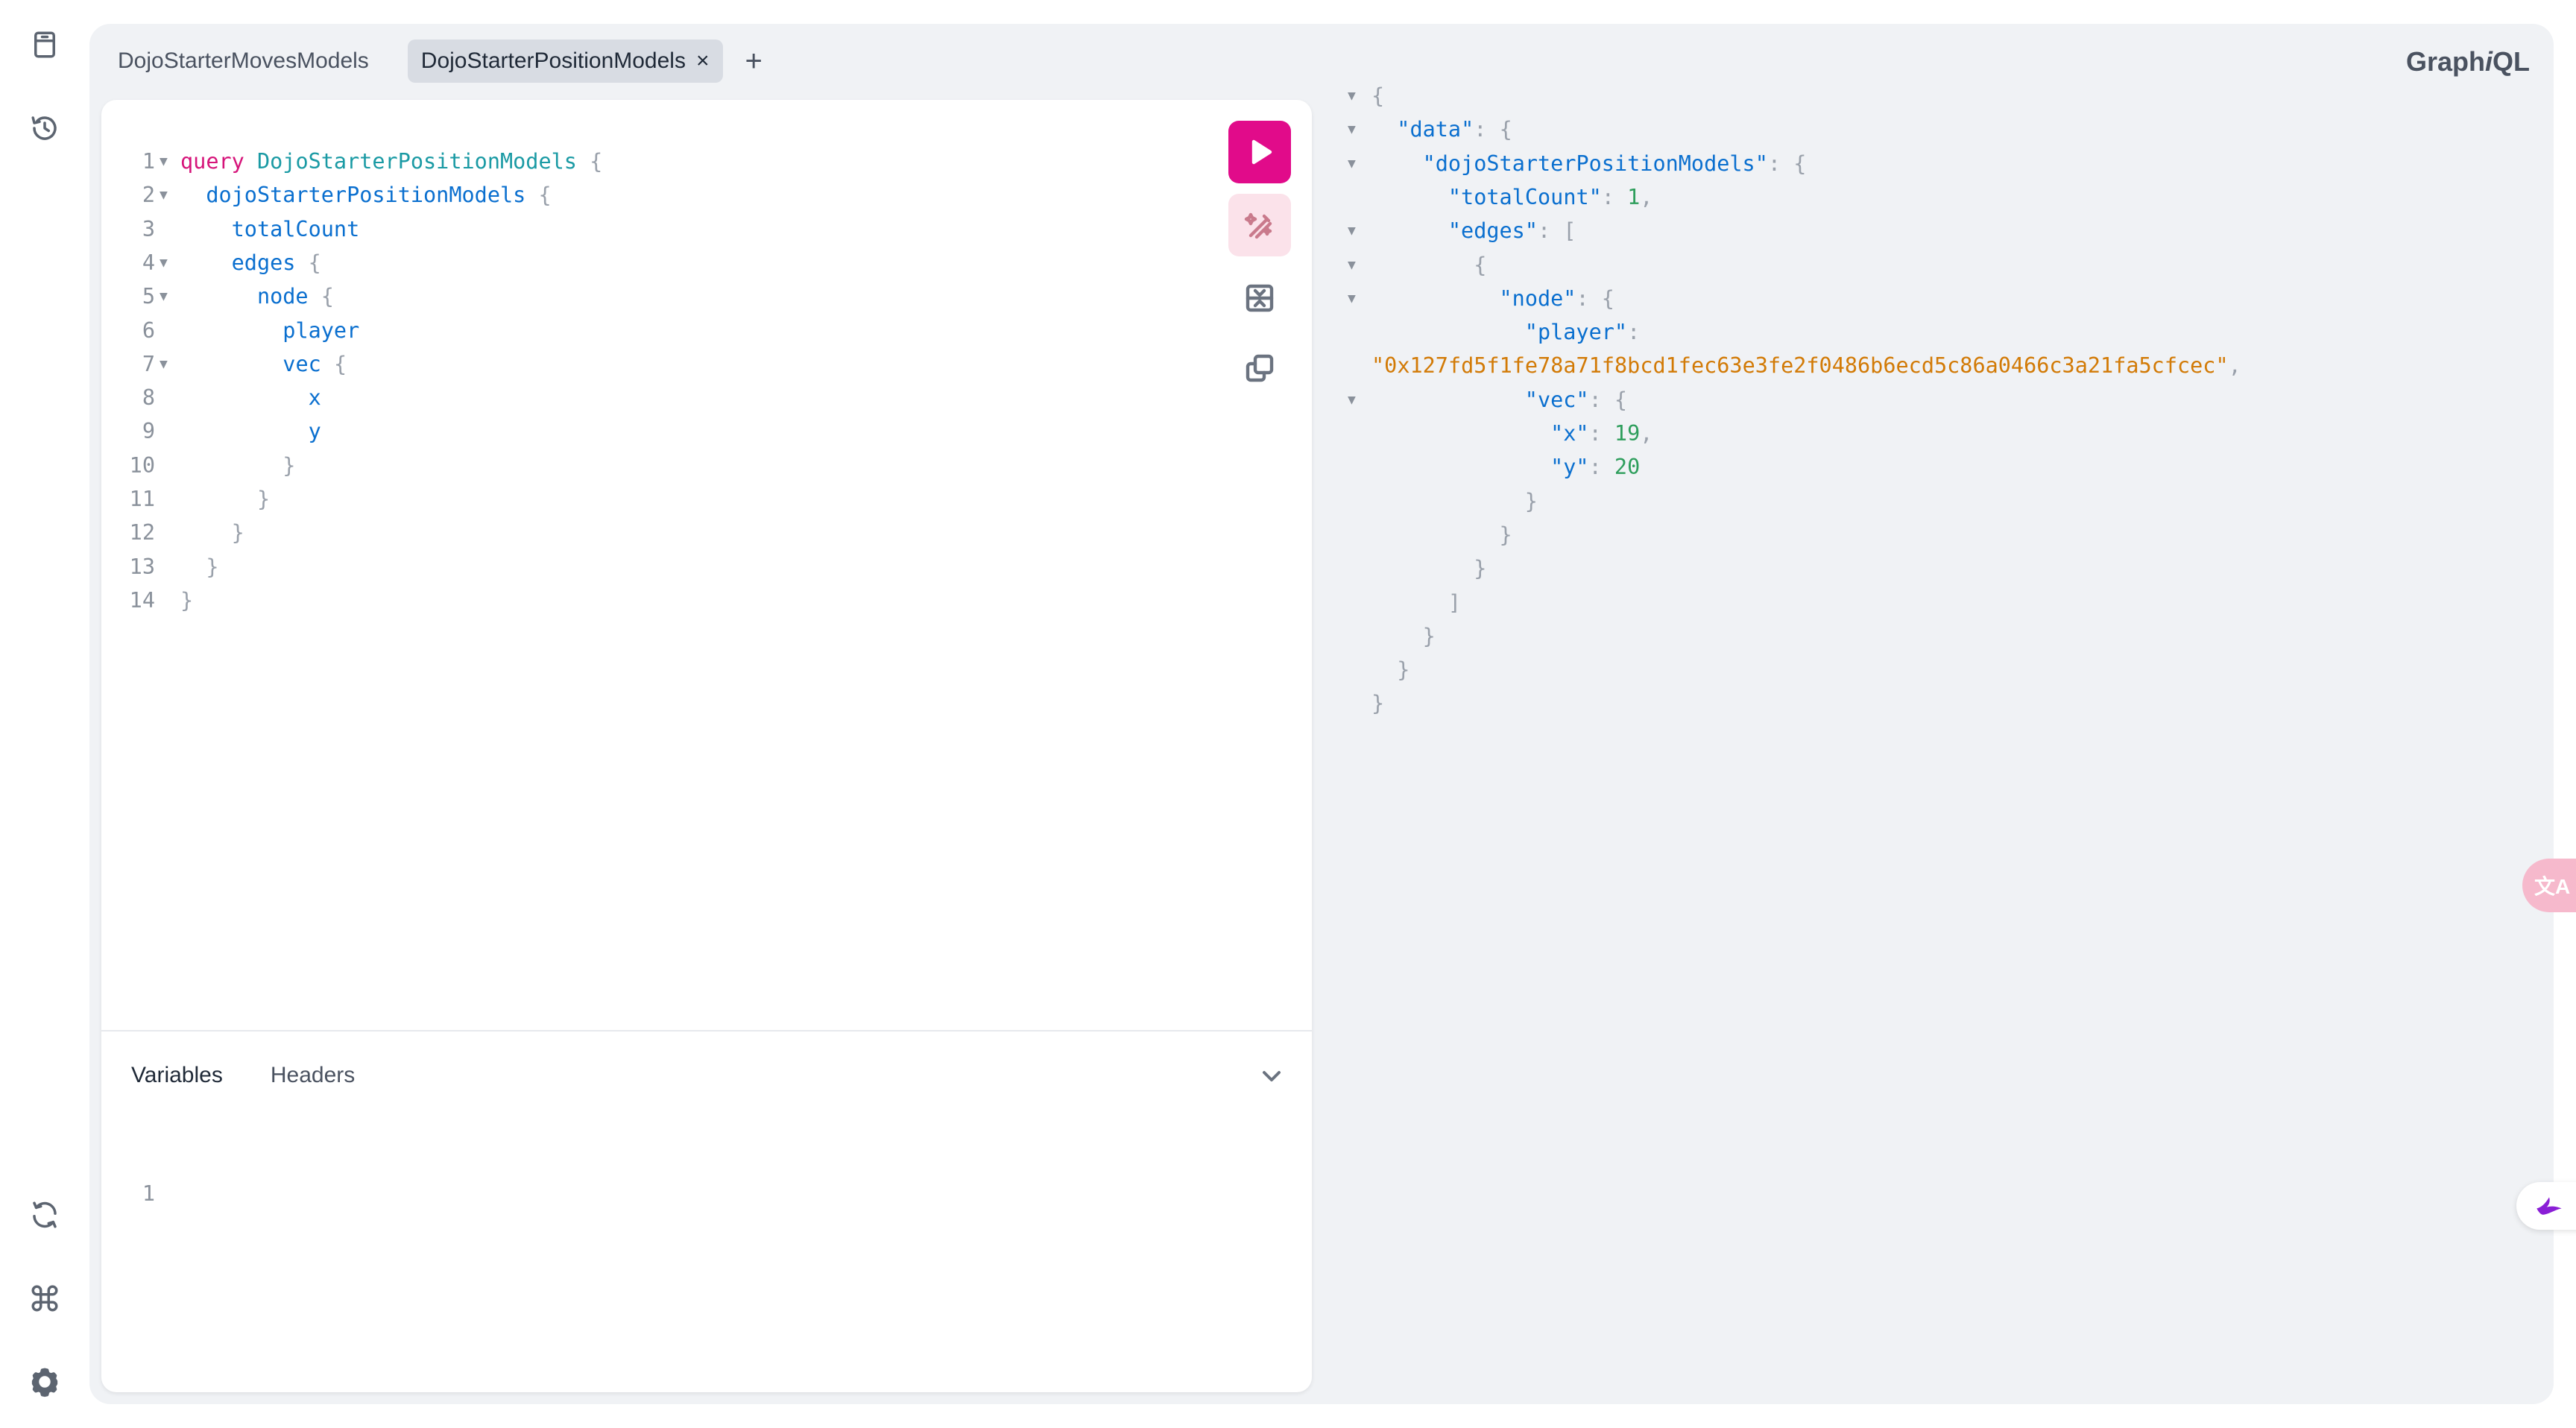 This screenshot has width=2576, height=1428. What do you see at coordinates (142, 600) in the screenshot?
I see `line-number: 14` at bounding box center [142, 600].